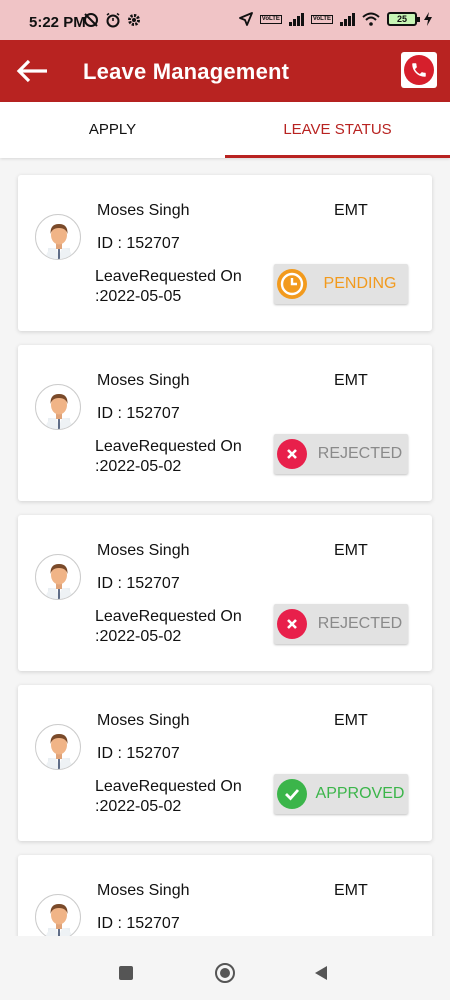  I want to click on status-right-icons: VoLTE VoLTE 25, so click(335, 19).